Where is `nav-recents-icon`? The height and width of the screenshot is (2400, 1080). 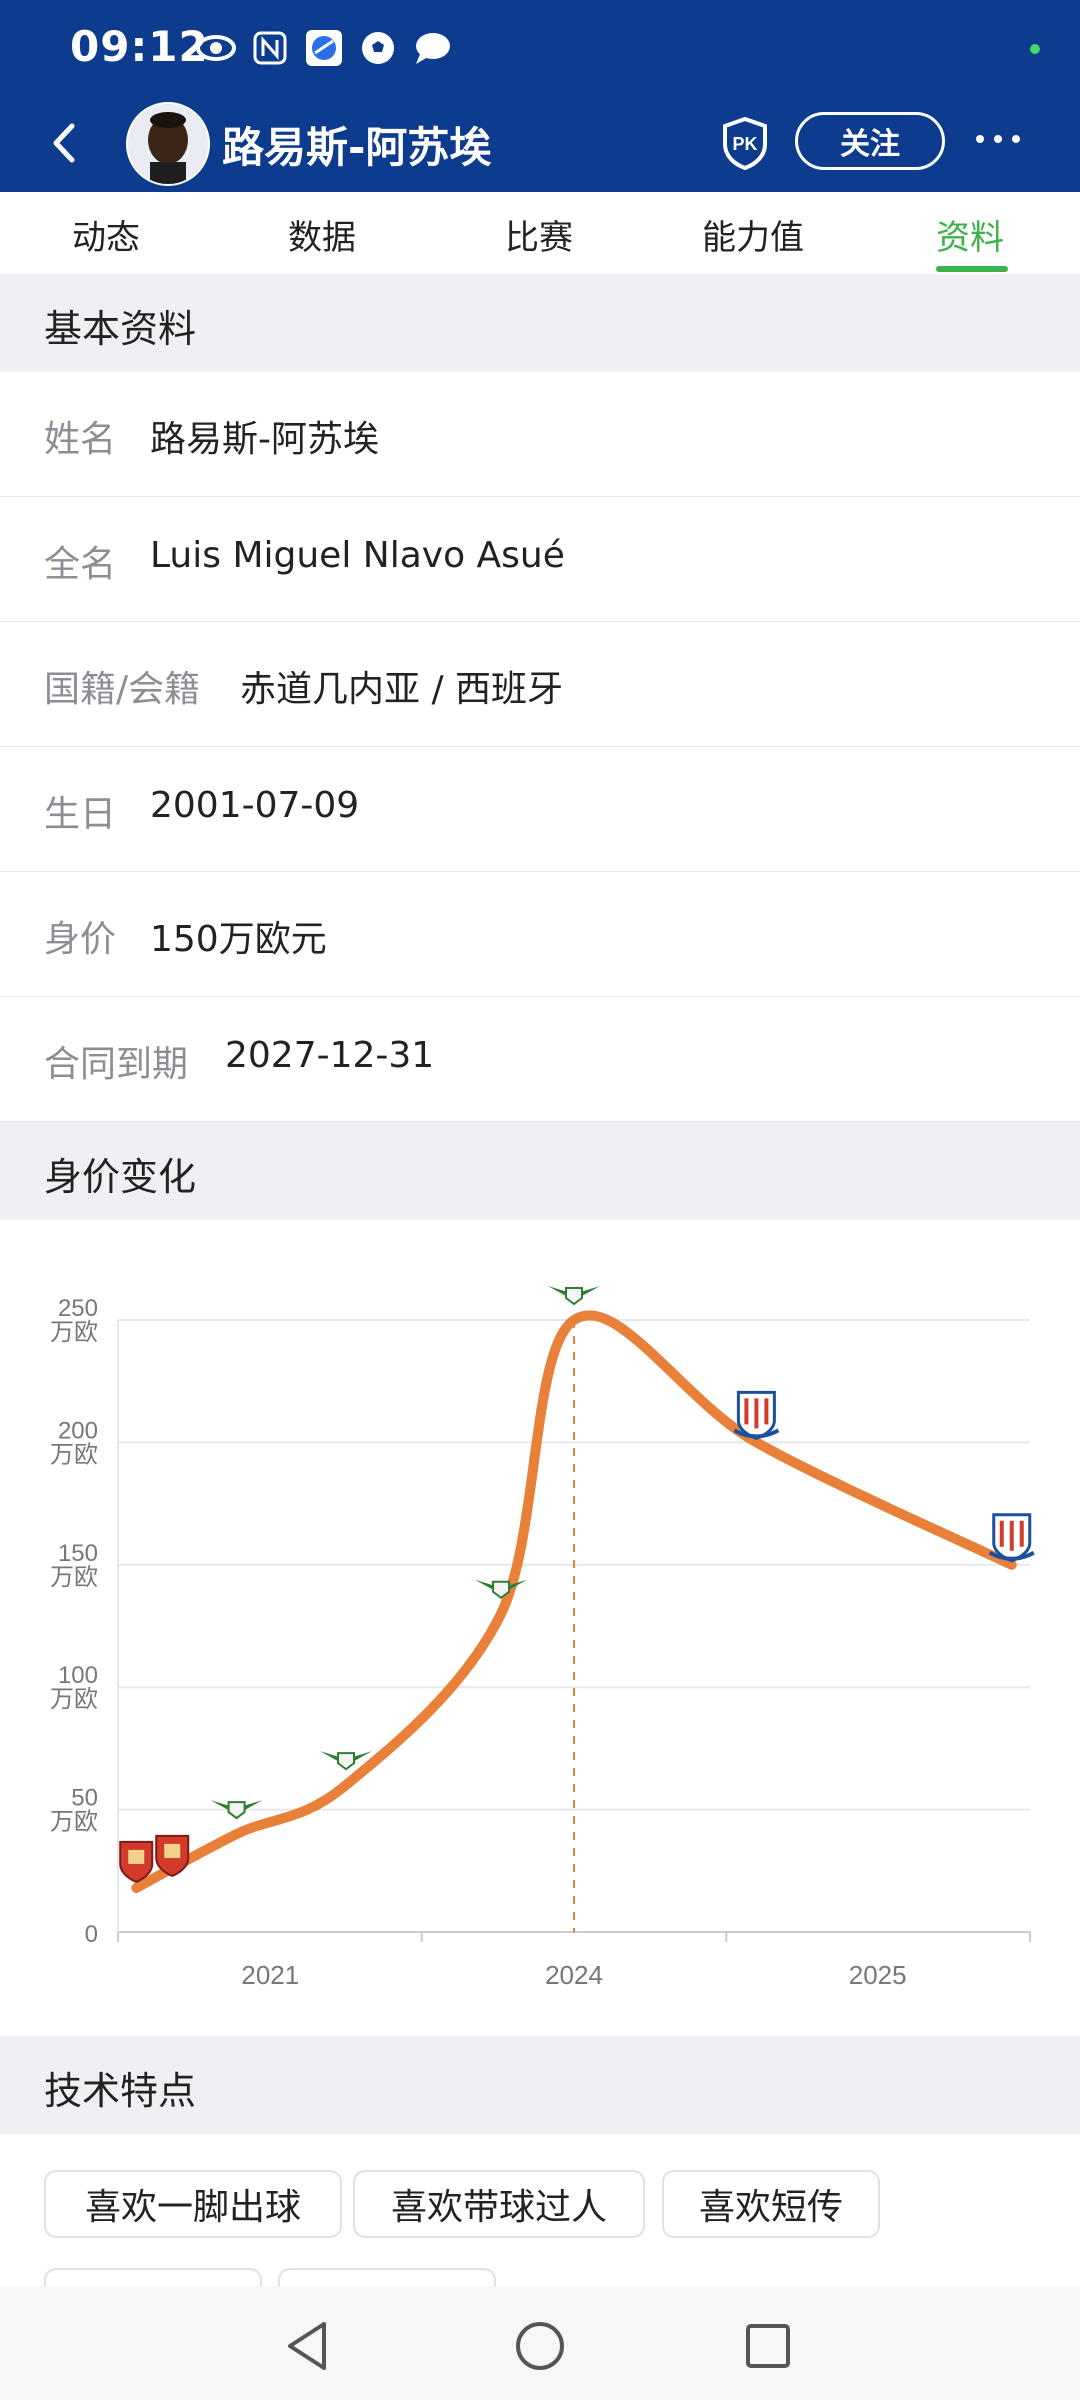
nav-recents-icon is located at coordinates (768, 2346).